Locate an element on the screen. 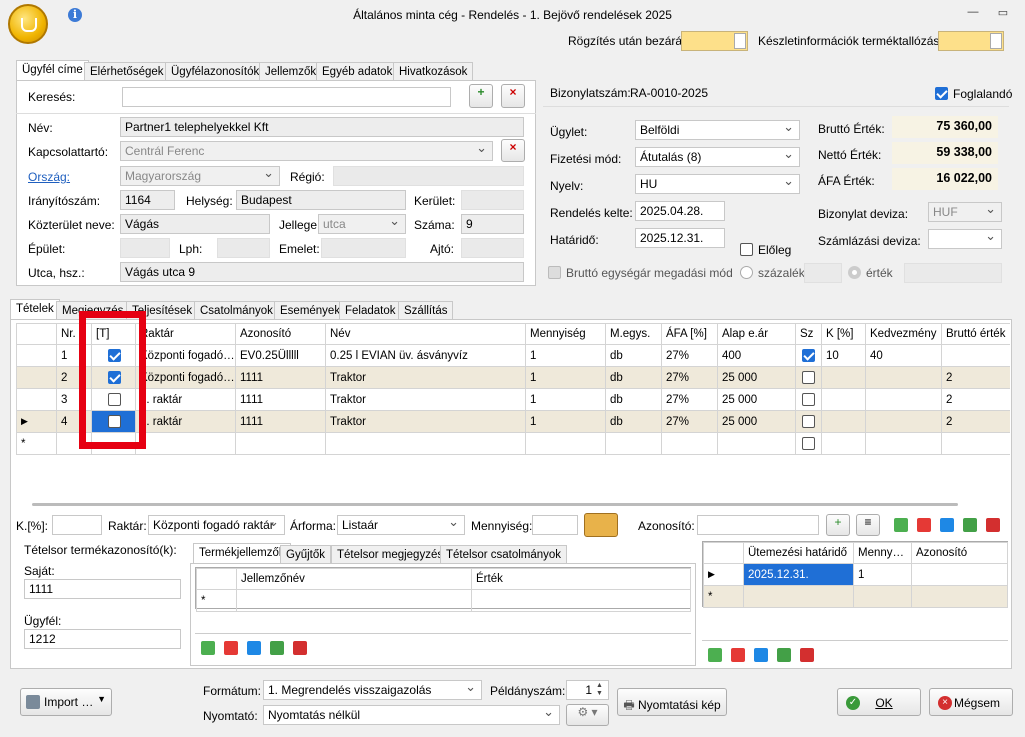  close-after-toggle is located at coordinates (714, 41).